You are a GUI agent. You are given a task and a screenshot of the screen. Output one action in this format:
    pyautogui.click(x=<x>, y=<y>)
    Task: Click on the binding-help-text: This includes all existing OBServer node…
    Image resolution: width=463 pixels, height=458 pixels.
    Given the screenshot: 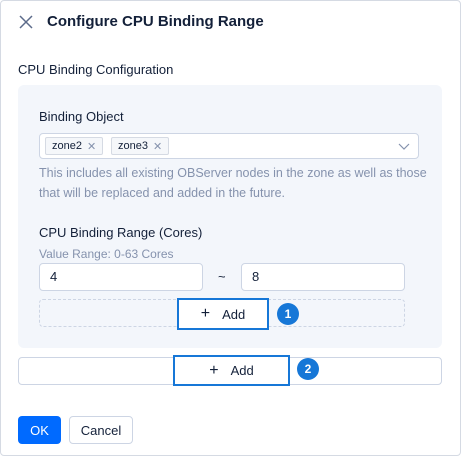 What is the action you would take?
    pyautogui.click(x=233, y=183)
    